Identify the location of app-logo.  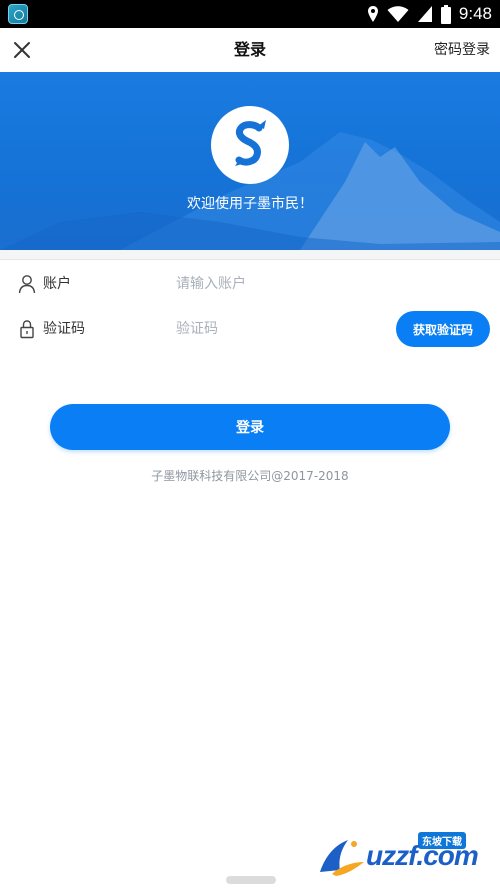
(250, 145).